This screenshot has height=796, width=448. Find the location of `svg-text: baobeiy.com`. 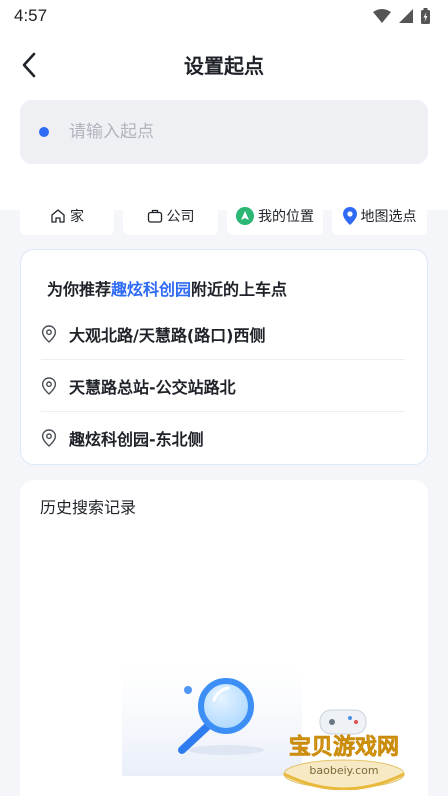

svg-text: baobeiy.com is located at coordinates (343, 770).